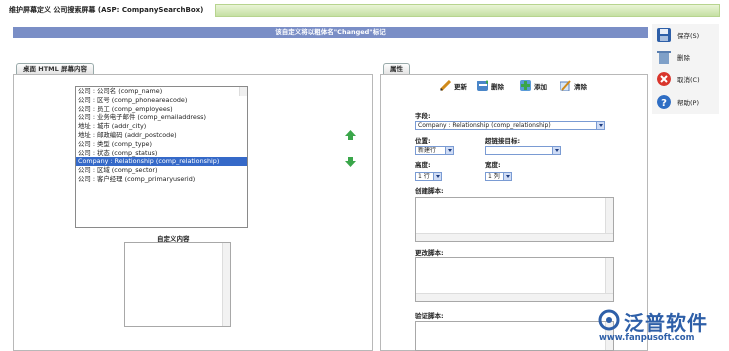  Describe the element at coordinates (664, 35) in the screenshot. I see `save-icon` at that location.